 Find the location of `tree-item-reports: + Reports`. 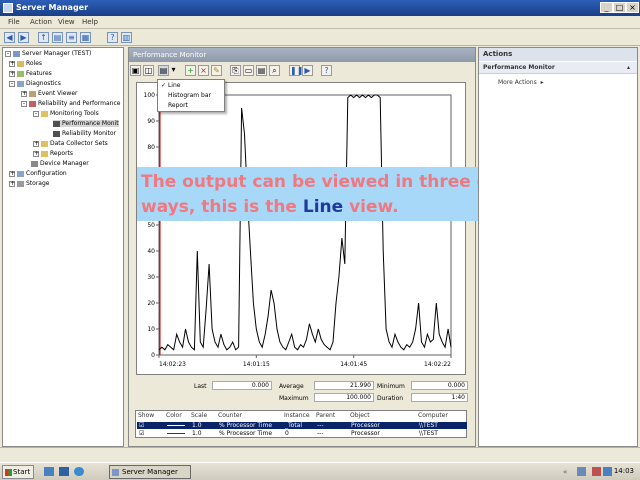

tree-item-reports: + Reports is located at coordinates (53, 153).